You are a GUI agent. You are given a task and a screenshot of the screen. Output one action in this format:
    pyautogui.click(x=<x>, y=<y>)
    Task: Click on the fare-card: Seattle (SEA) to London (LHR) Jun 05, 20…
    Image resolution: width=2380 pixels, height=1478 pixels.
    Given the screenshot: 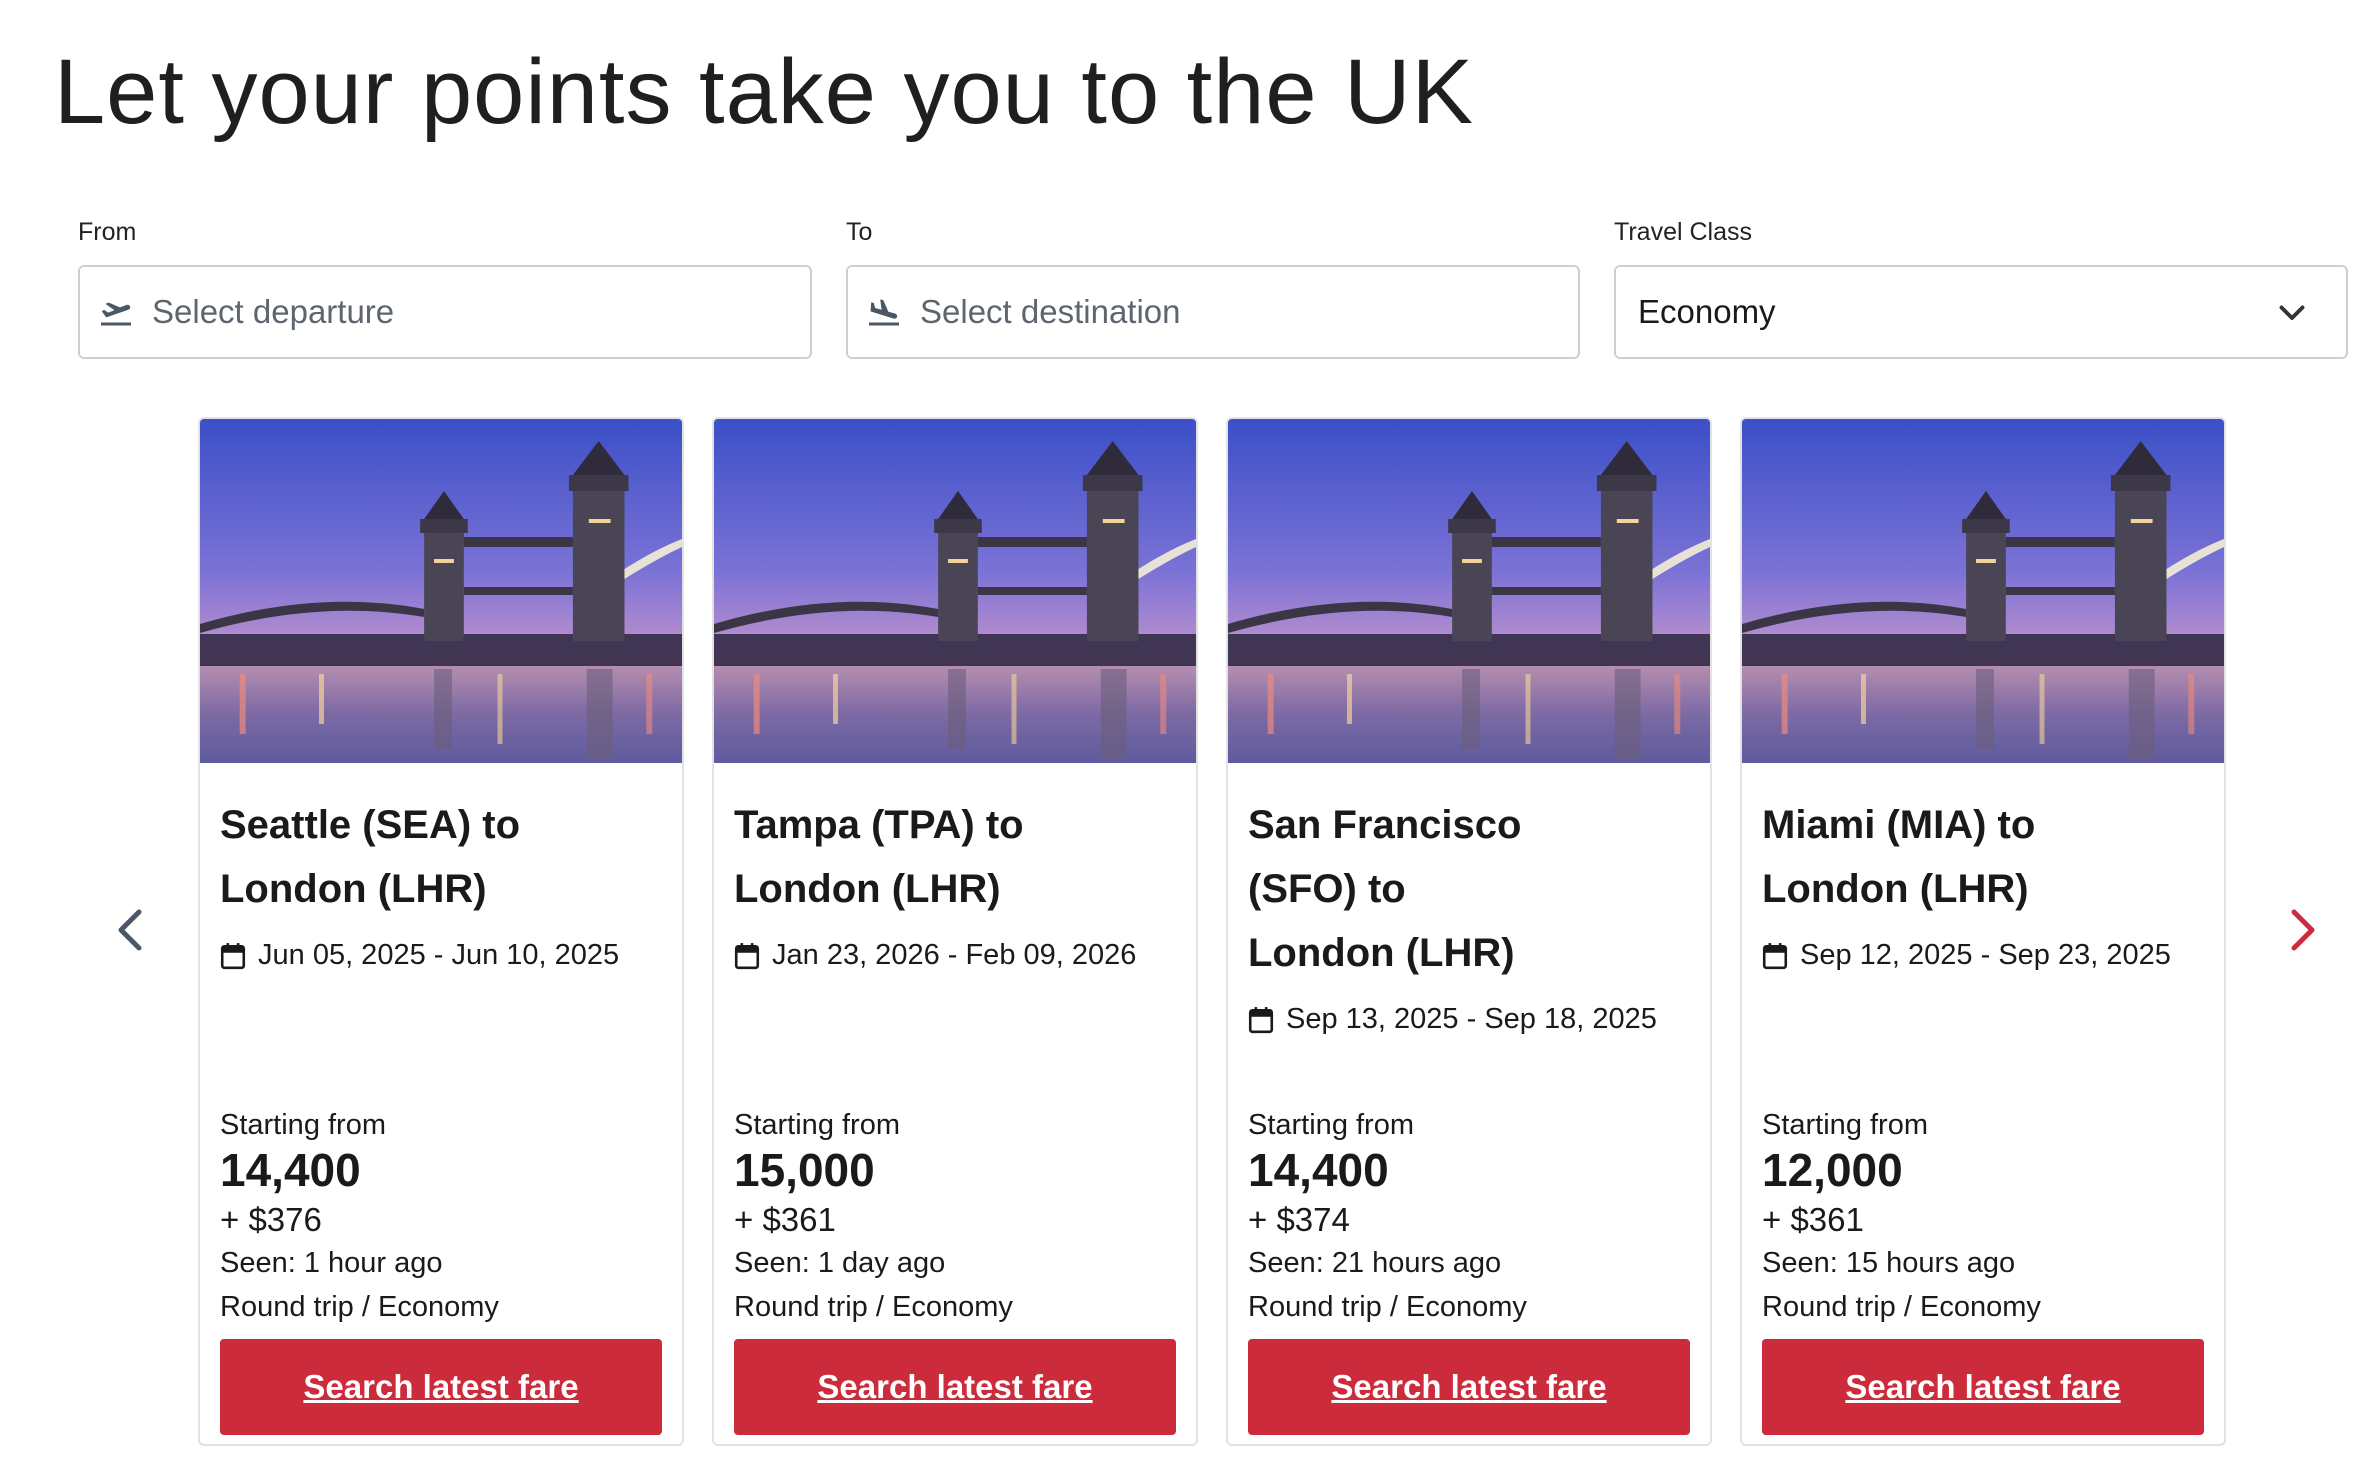 What is the action you would take?
    pyautogui.click(x=441, y=931)
    